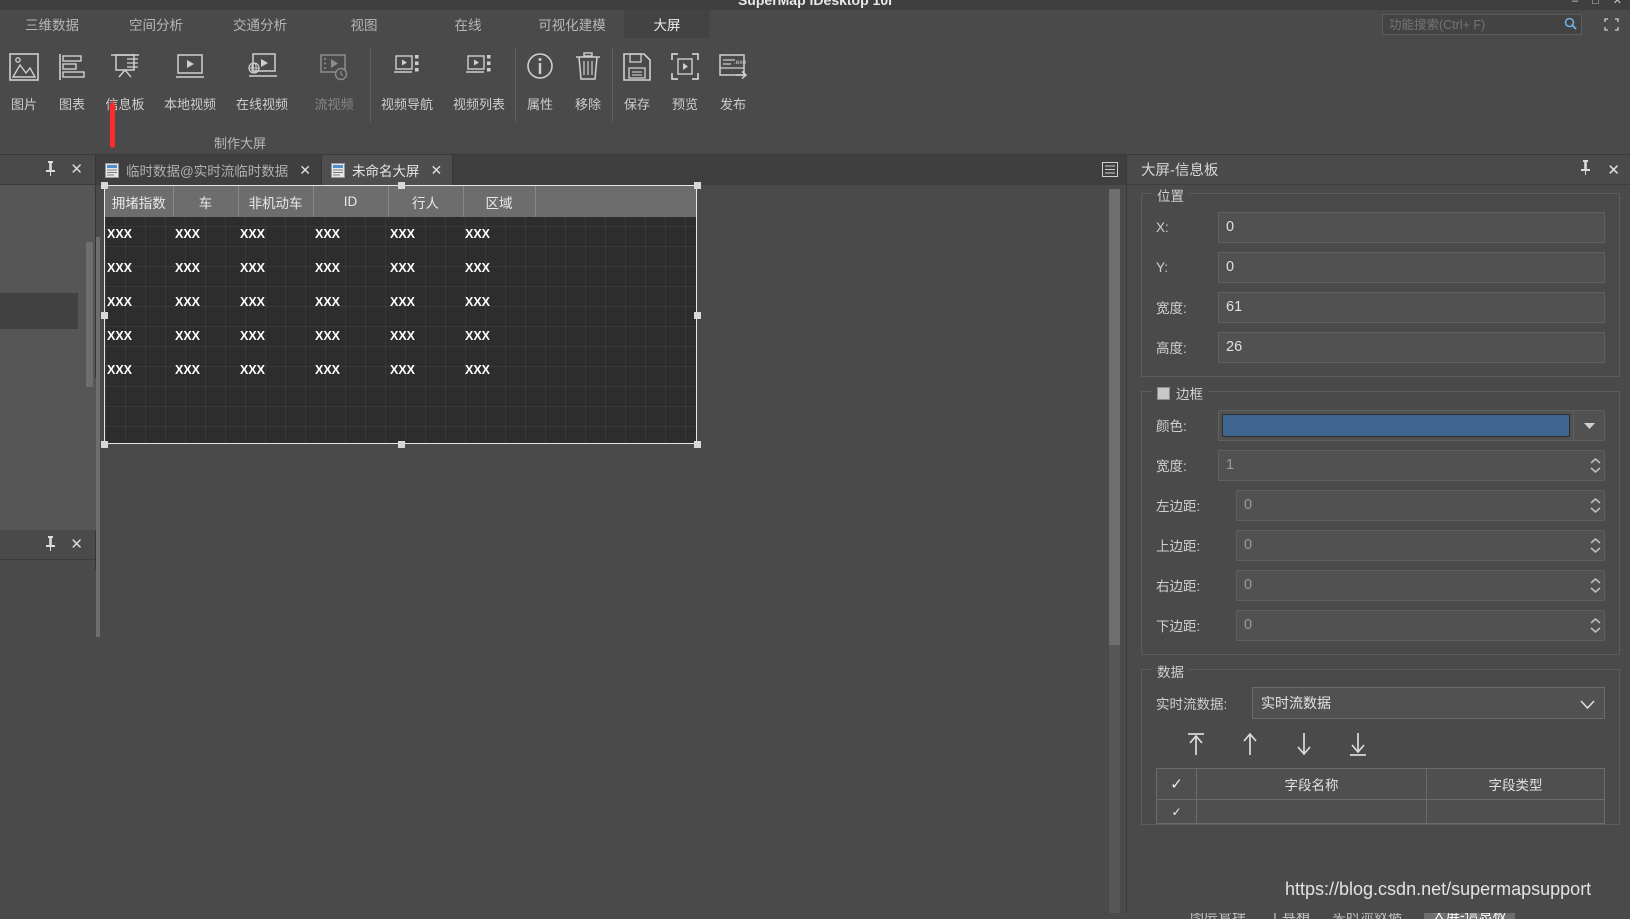 The image size is (1630, 919). What do you see at coordinates (351, 201) in the screenshot?
I see `col-id: ID` at bounding box center [351, 201].